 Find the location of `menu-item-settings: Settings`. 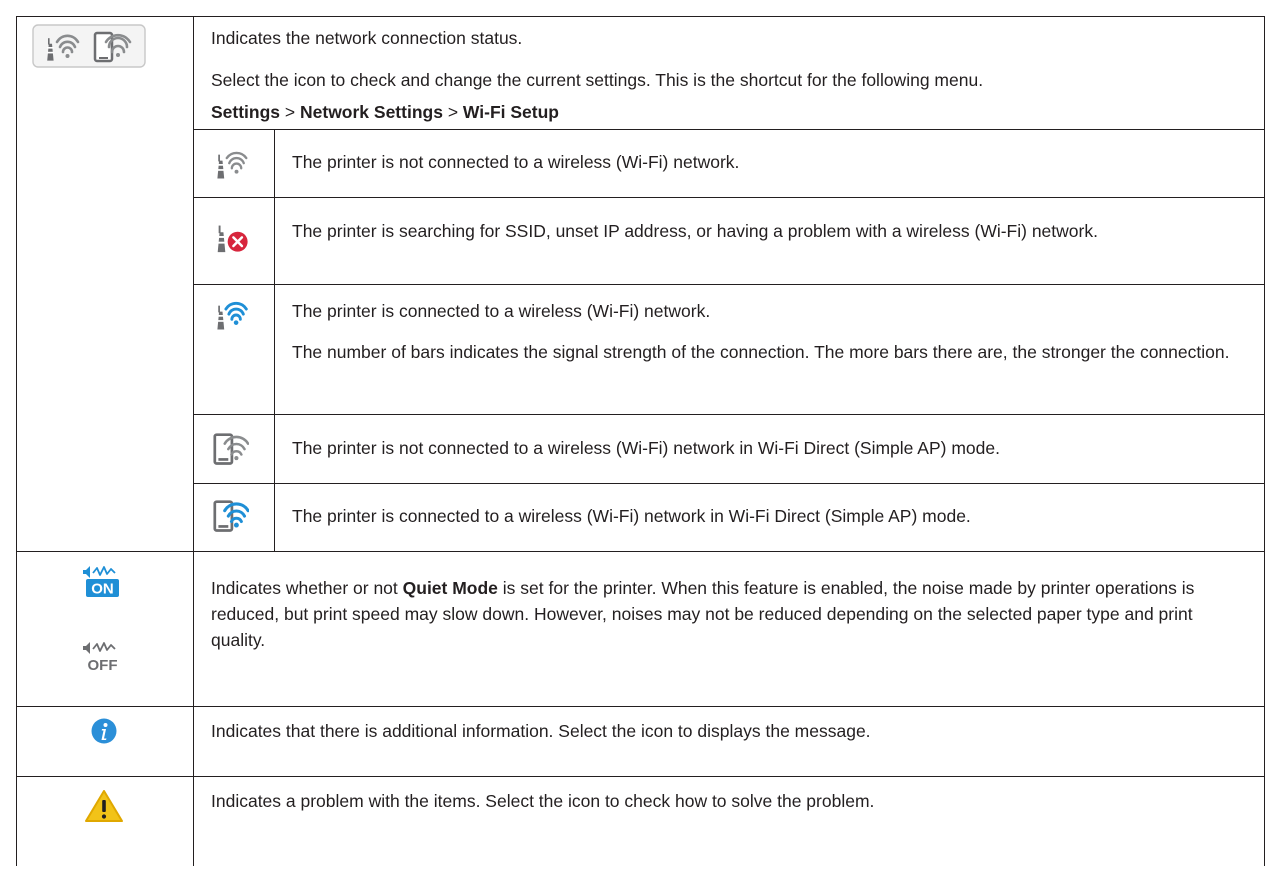

menu-item-settings: Settings is located at coordinates (246, 112).